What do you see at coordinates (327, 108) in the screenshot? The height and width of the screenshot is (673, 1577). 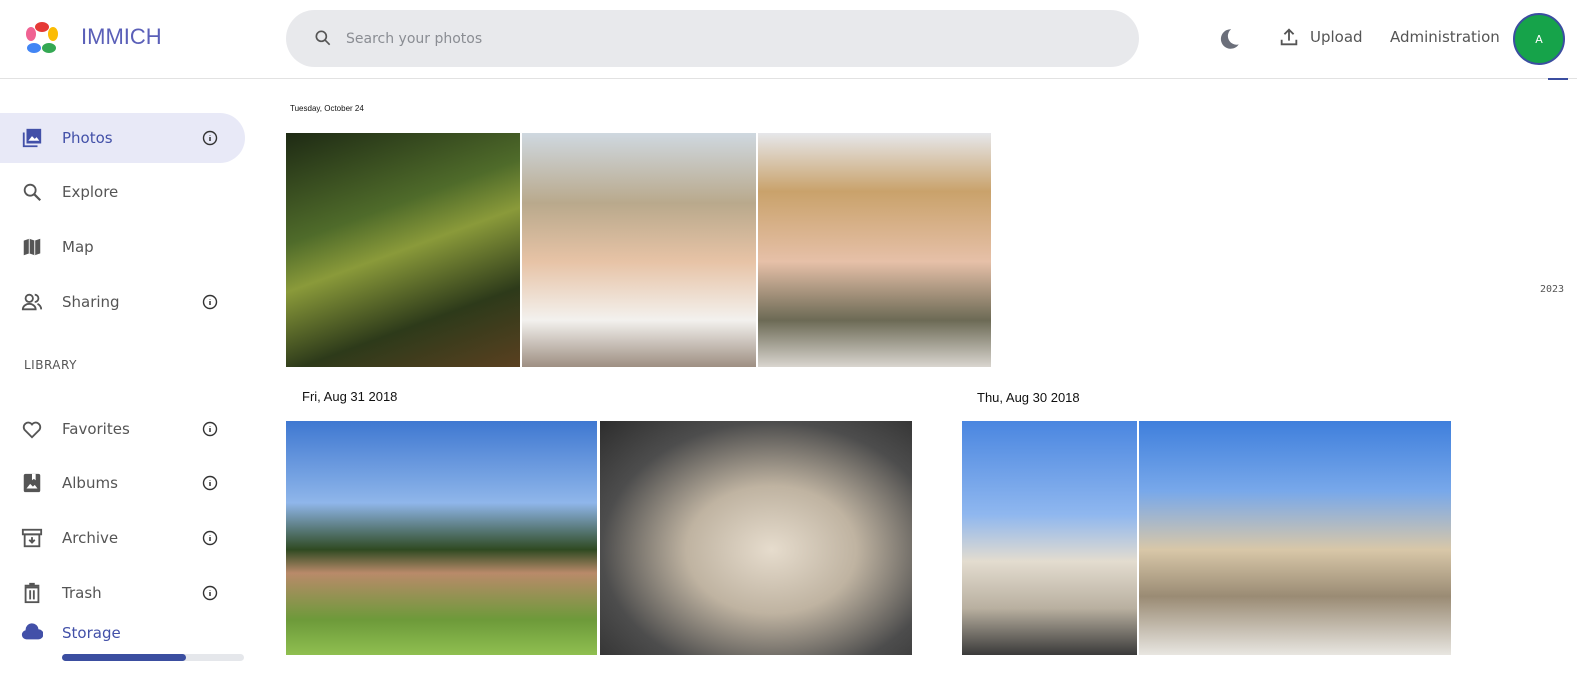 I see `date-group-label: Tuesday, October 24` at bounding box center [327, 108].